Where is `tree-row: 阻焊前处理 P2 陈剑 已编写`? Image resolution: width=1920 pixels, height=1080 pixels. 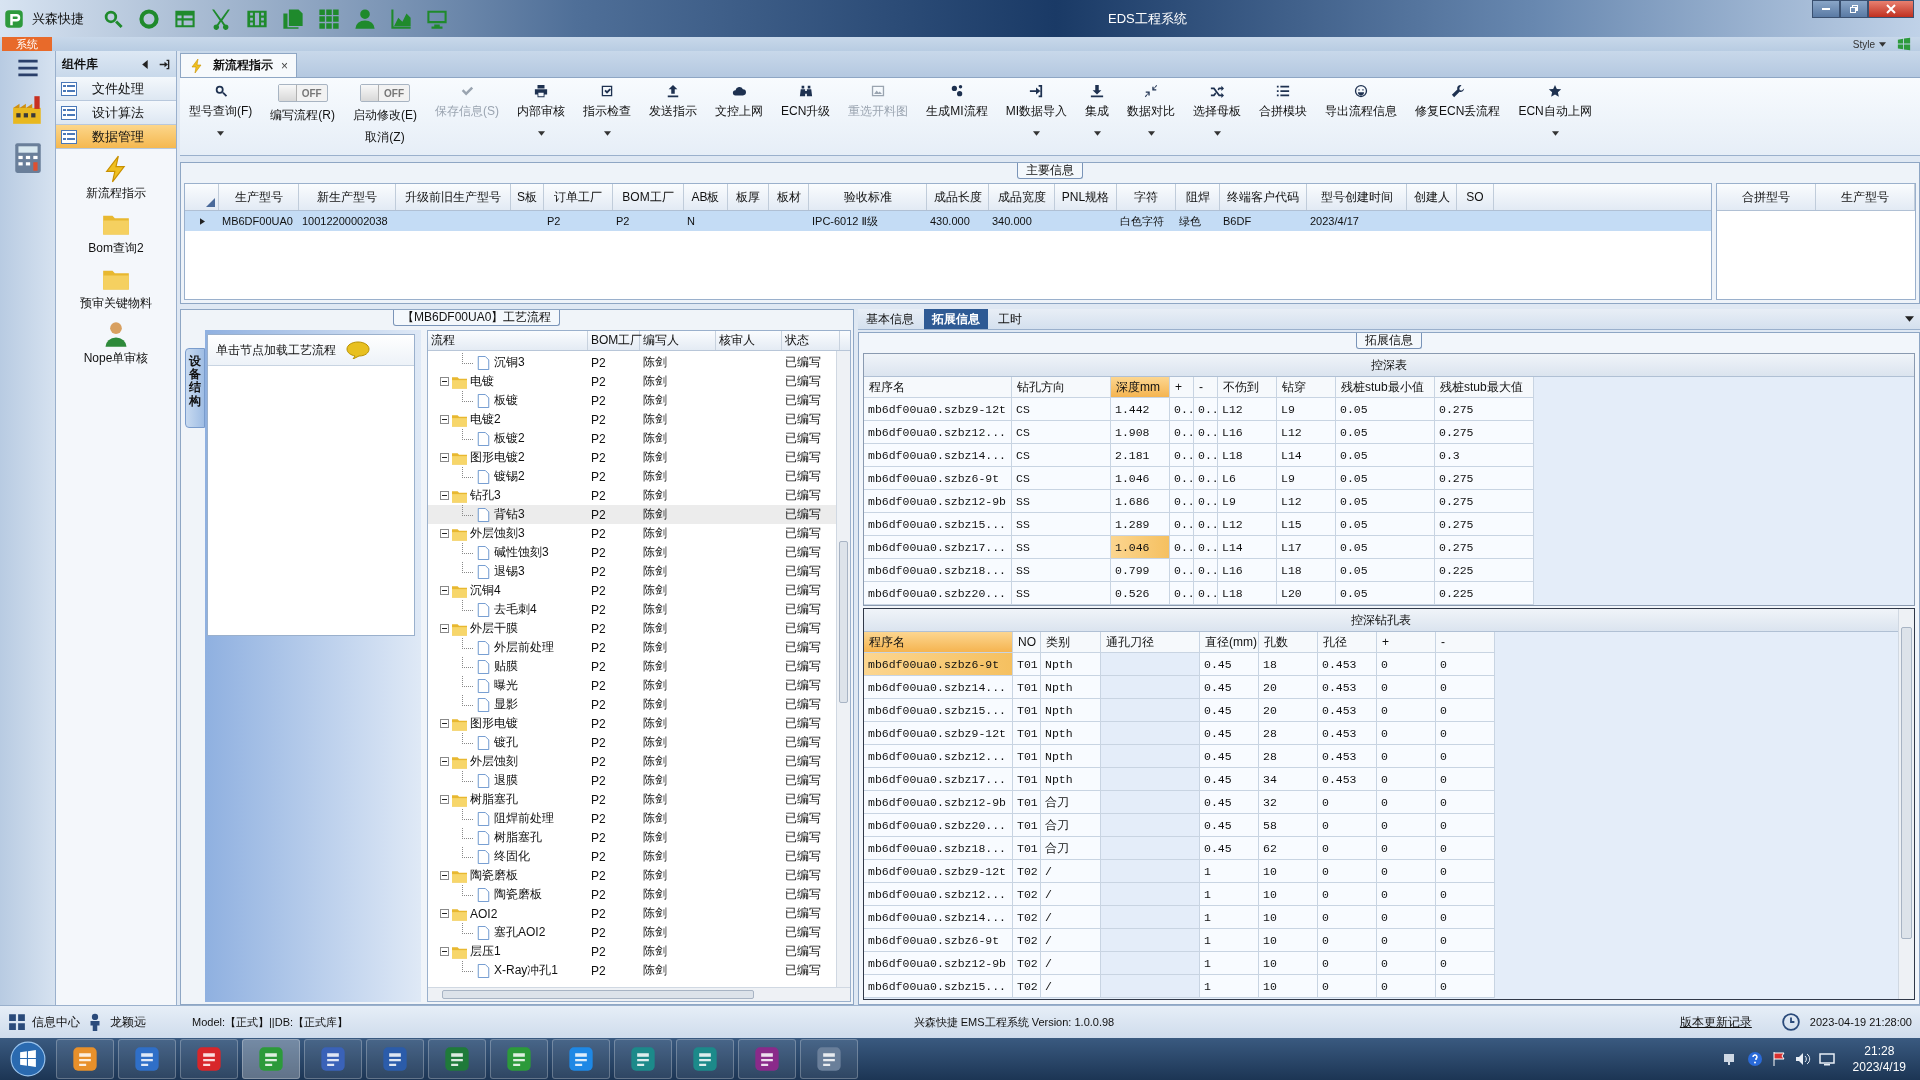 tree-row: 阻焊前处理 P2 陈剑 已编写 is located at coordinates (632, 818).